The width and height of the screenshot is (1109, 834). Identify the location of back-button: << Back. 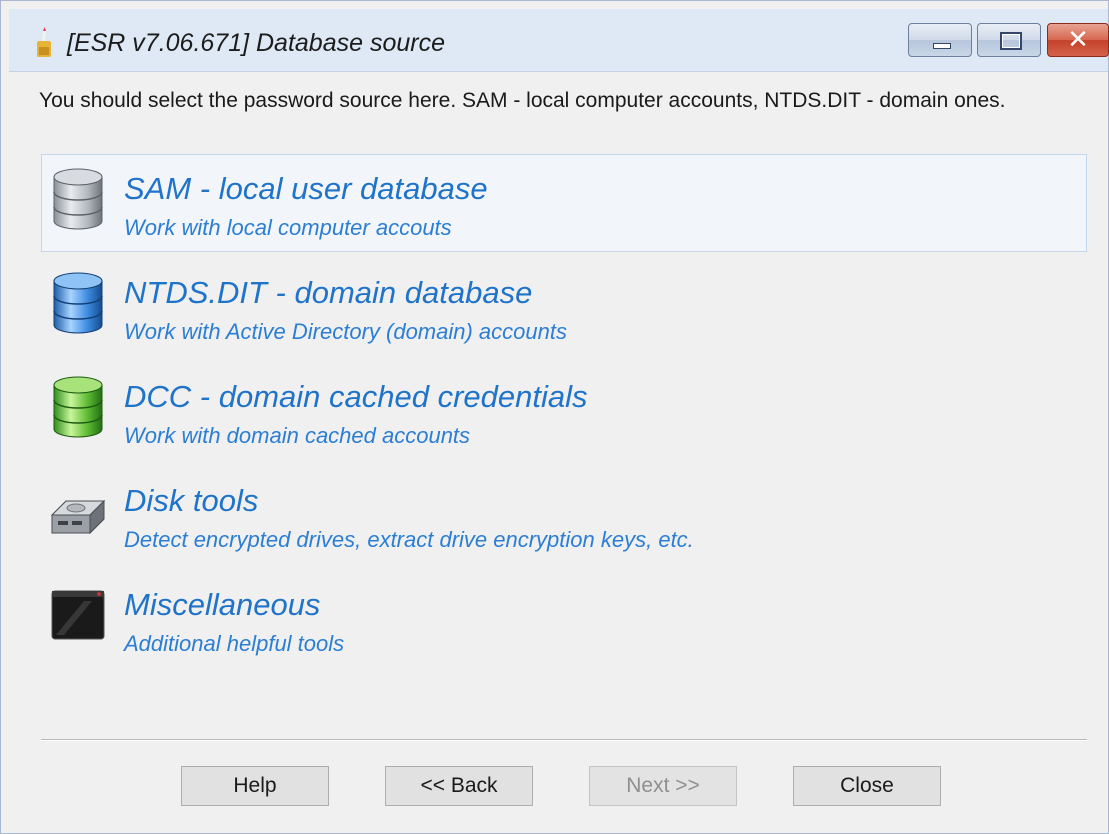
(459, 786).